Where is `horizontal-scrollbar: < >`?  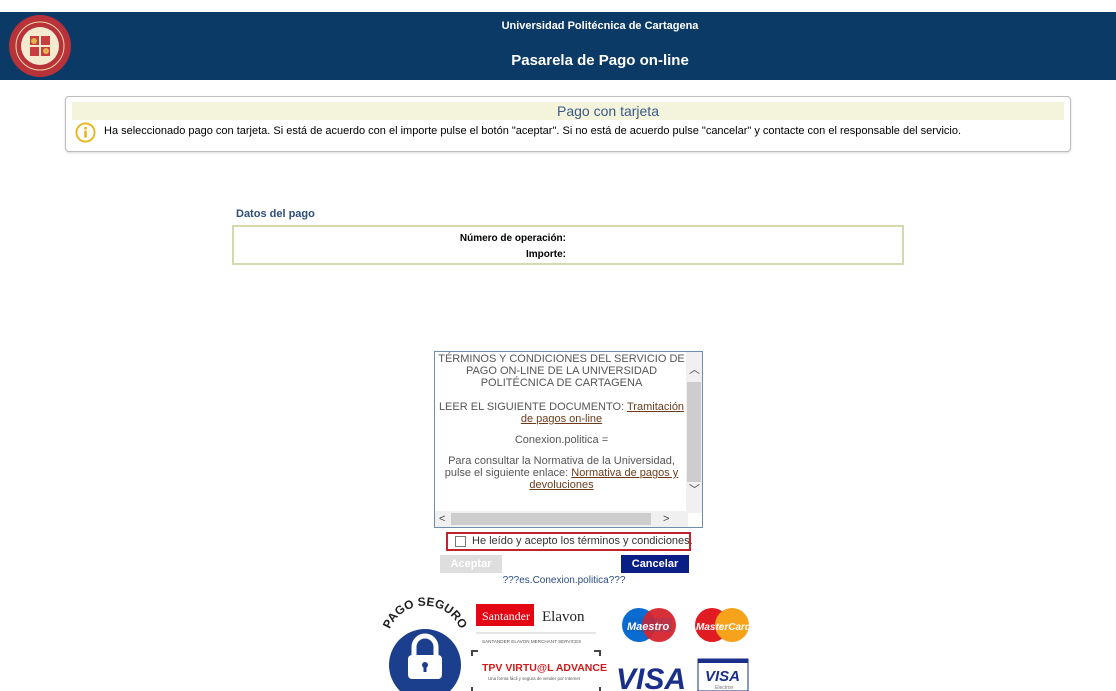
horizontal-scrollbar: < > is located at coordinates (561, 519).